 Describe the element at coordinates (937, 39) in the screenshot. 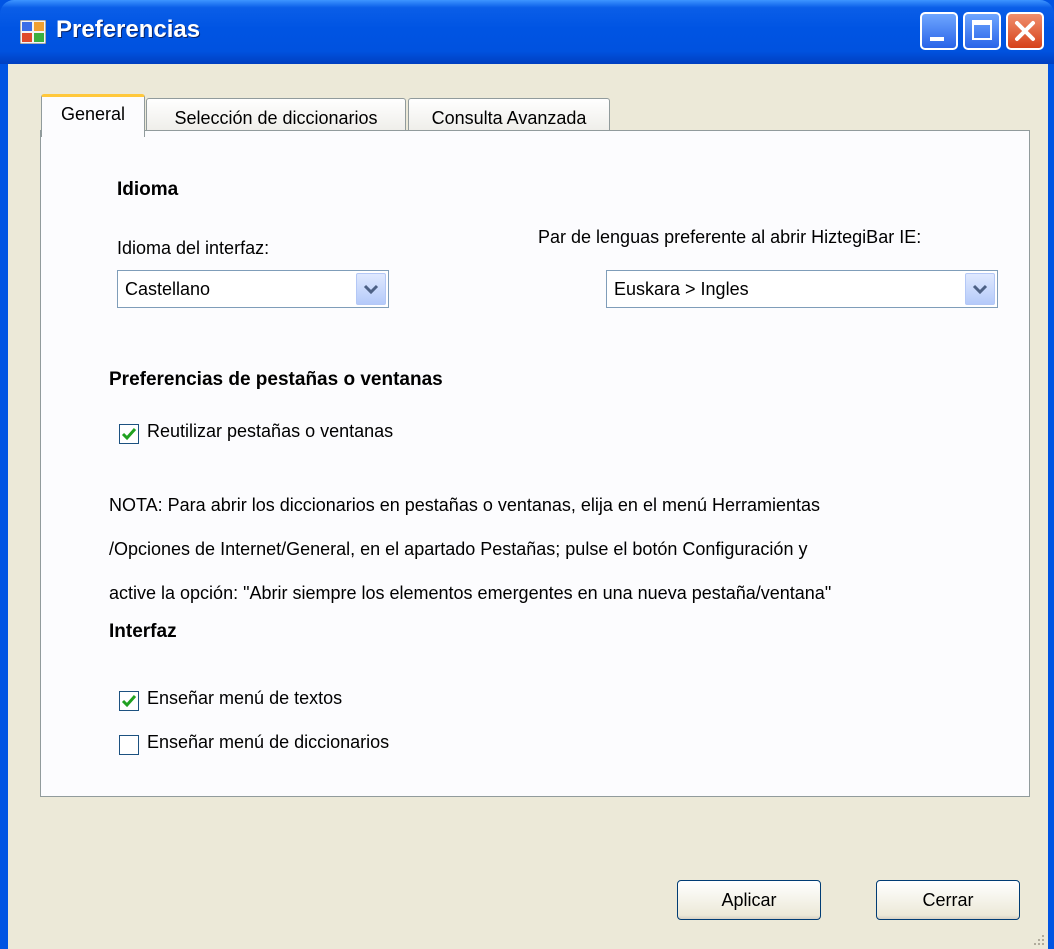

I see `minimize-icon` at that location.